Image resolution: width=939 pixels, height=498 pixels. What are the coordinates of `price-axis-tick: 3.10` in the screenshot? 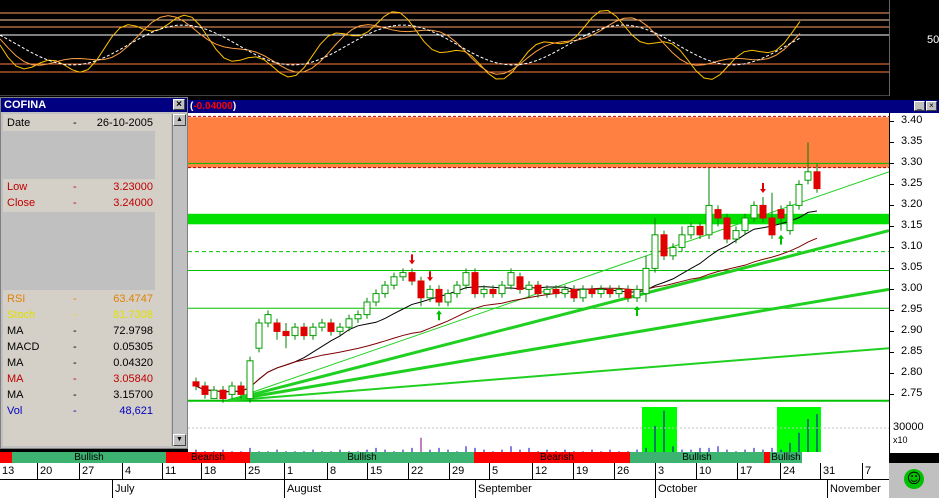 It's located at (912, 246).